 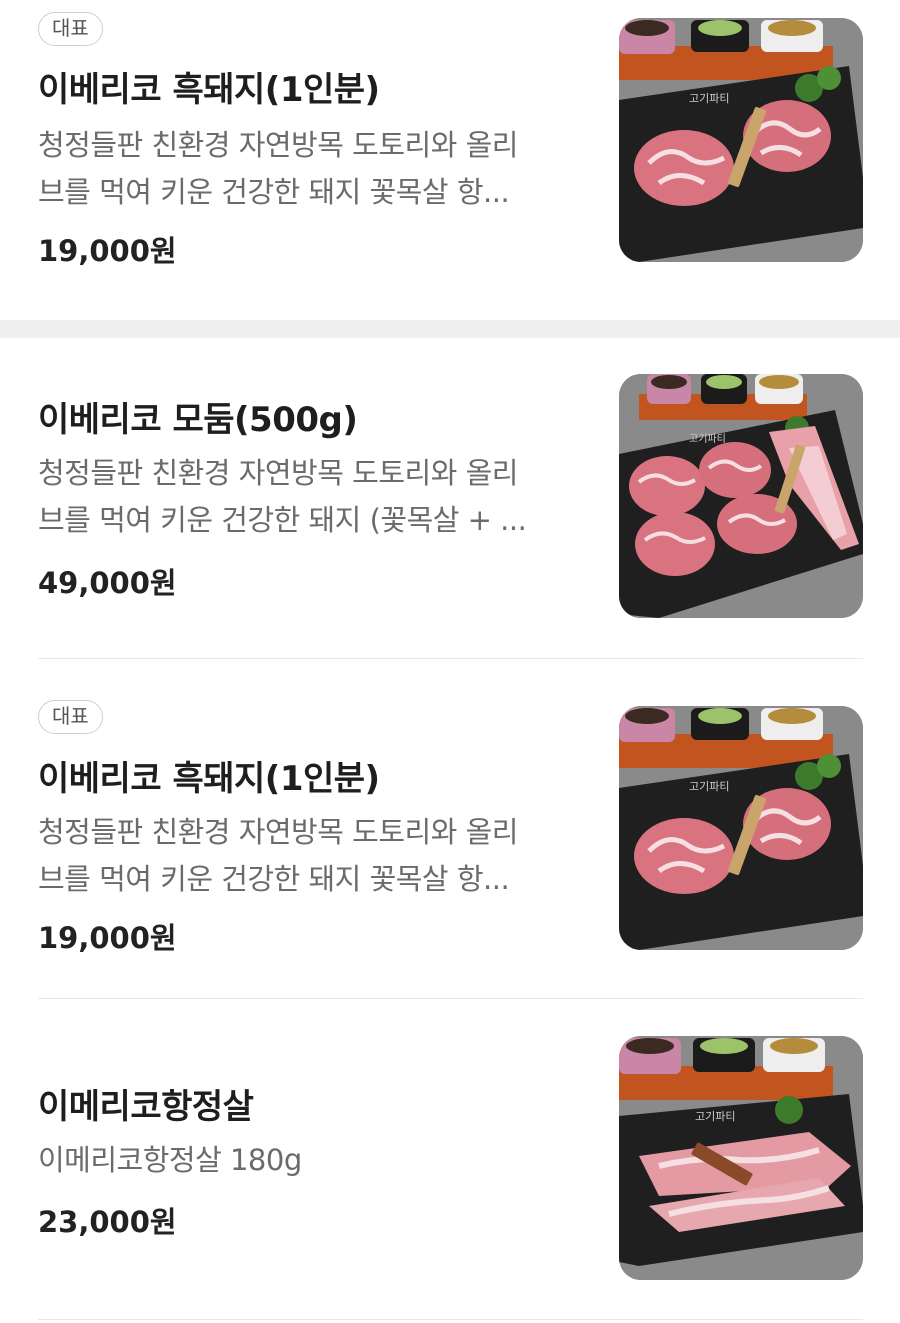 I want to click on assorted-pork-platter-photo: 고기파티, so click(x=741, y=496).